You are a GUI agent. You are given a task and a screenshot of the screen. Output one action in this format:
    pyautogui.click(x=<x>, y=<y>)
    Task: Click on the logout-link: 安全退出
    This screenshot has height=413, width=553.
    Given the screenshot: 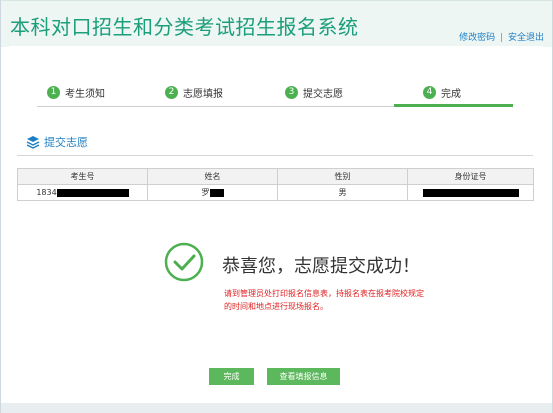 What is the action you would take?
    pyautogui.click(x=526, y=38)
    